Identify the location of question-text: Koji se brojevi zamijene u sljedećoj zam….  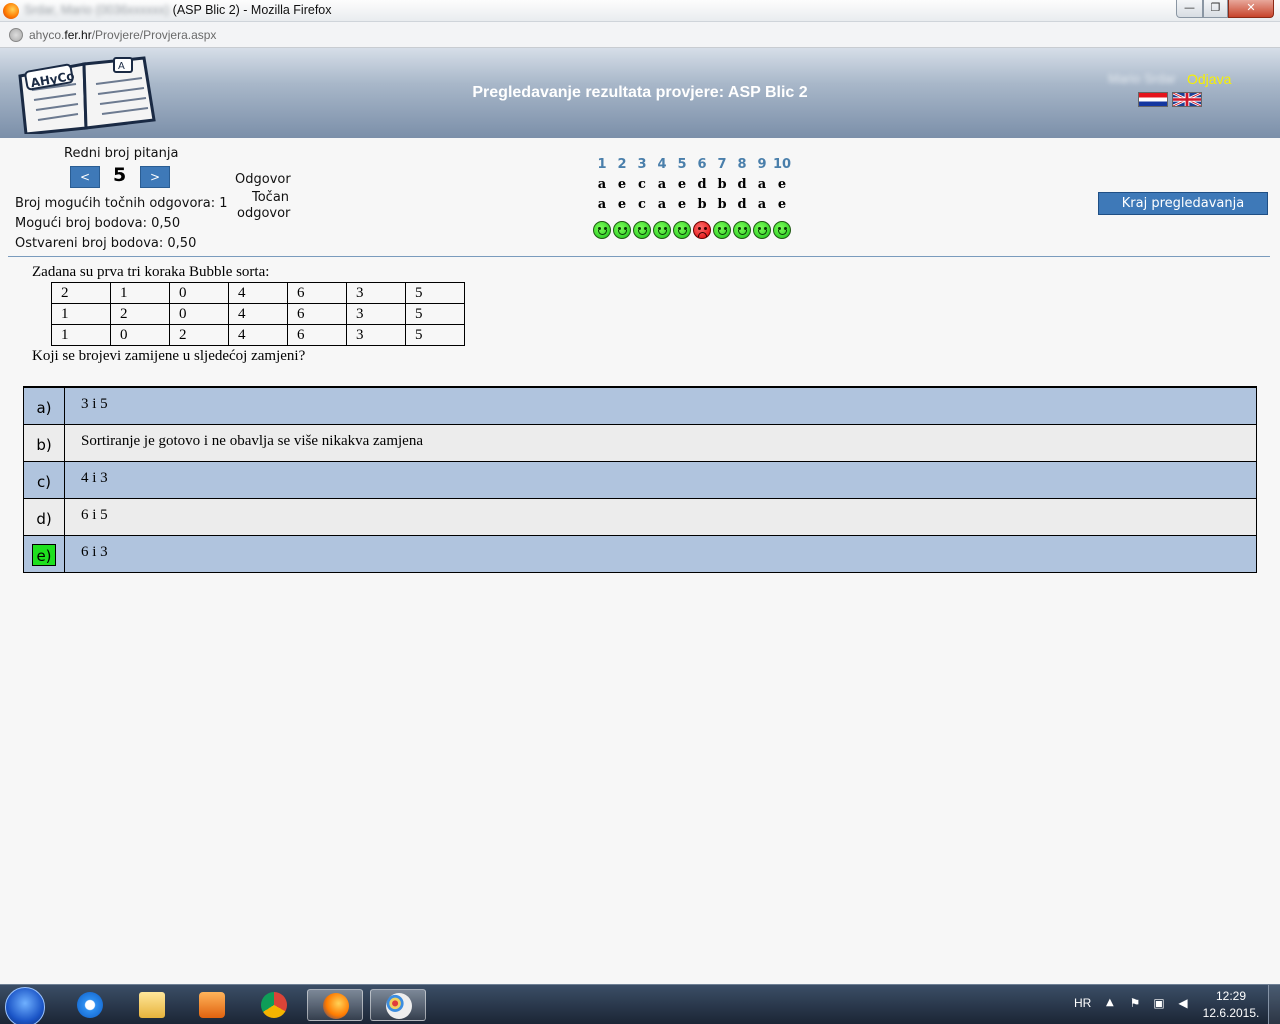
(169, 356).